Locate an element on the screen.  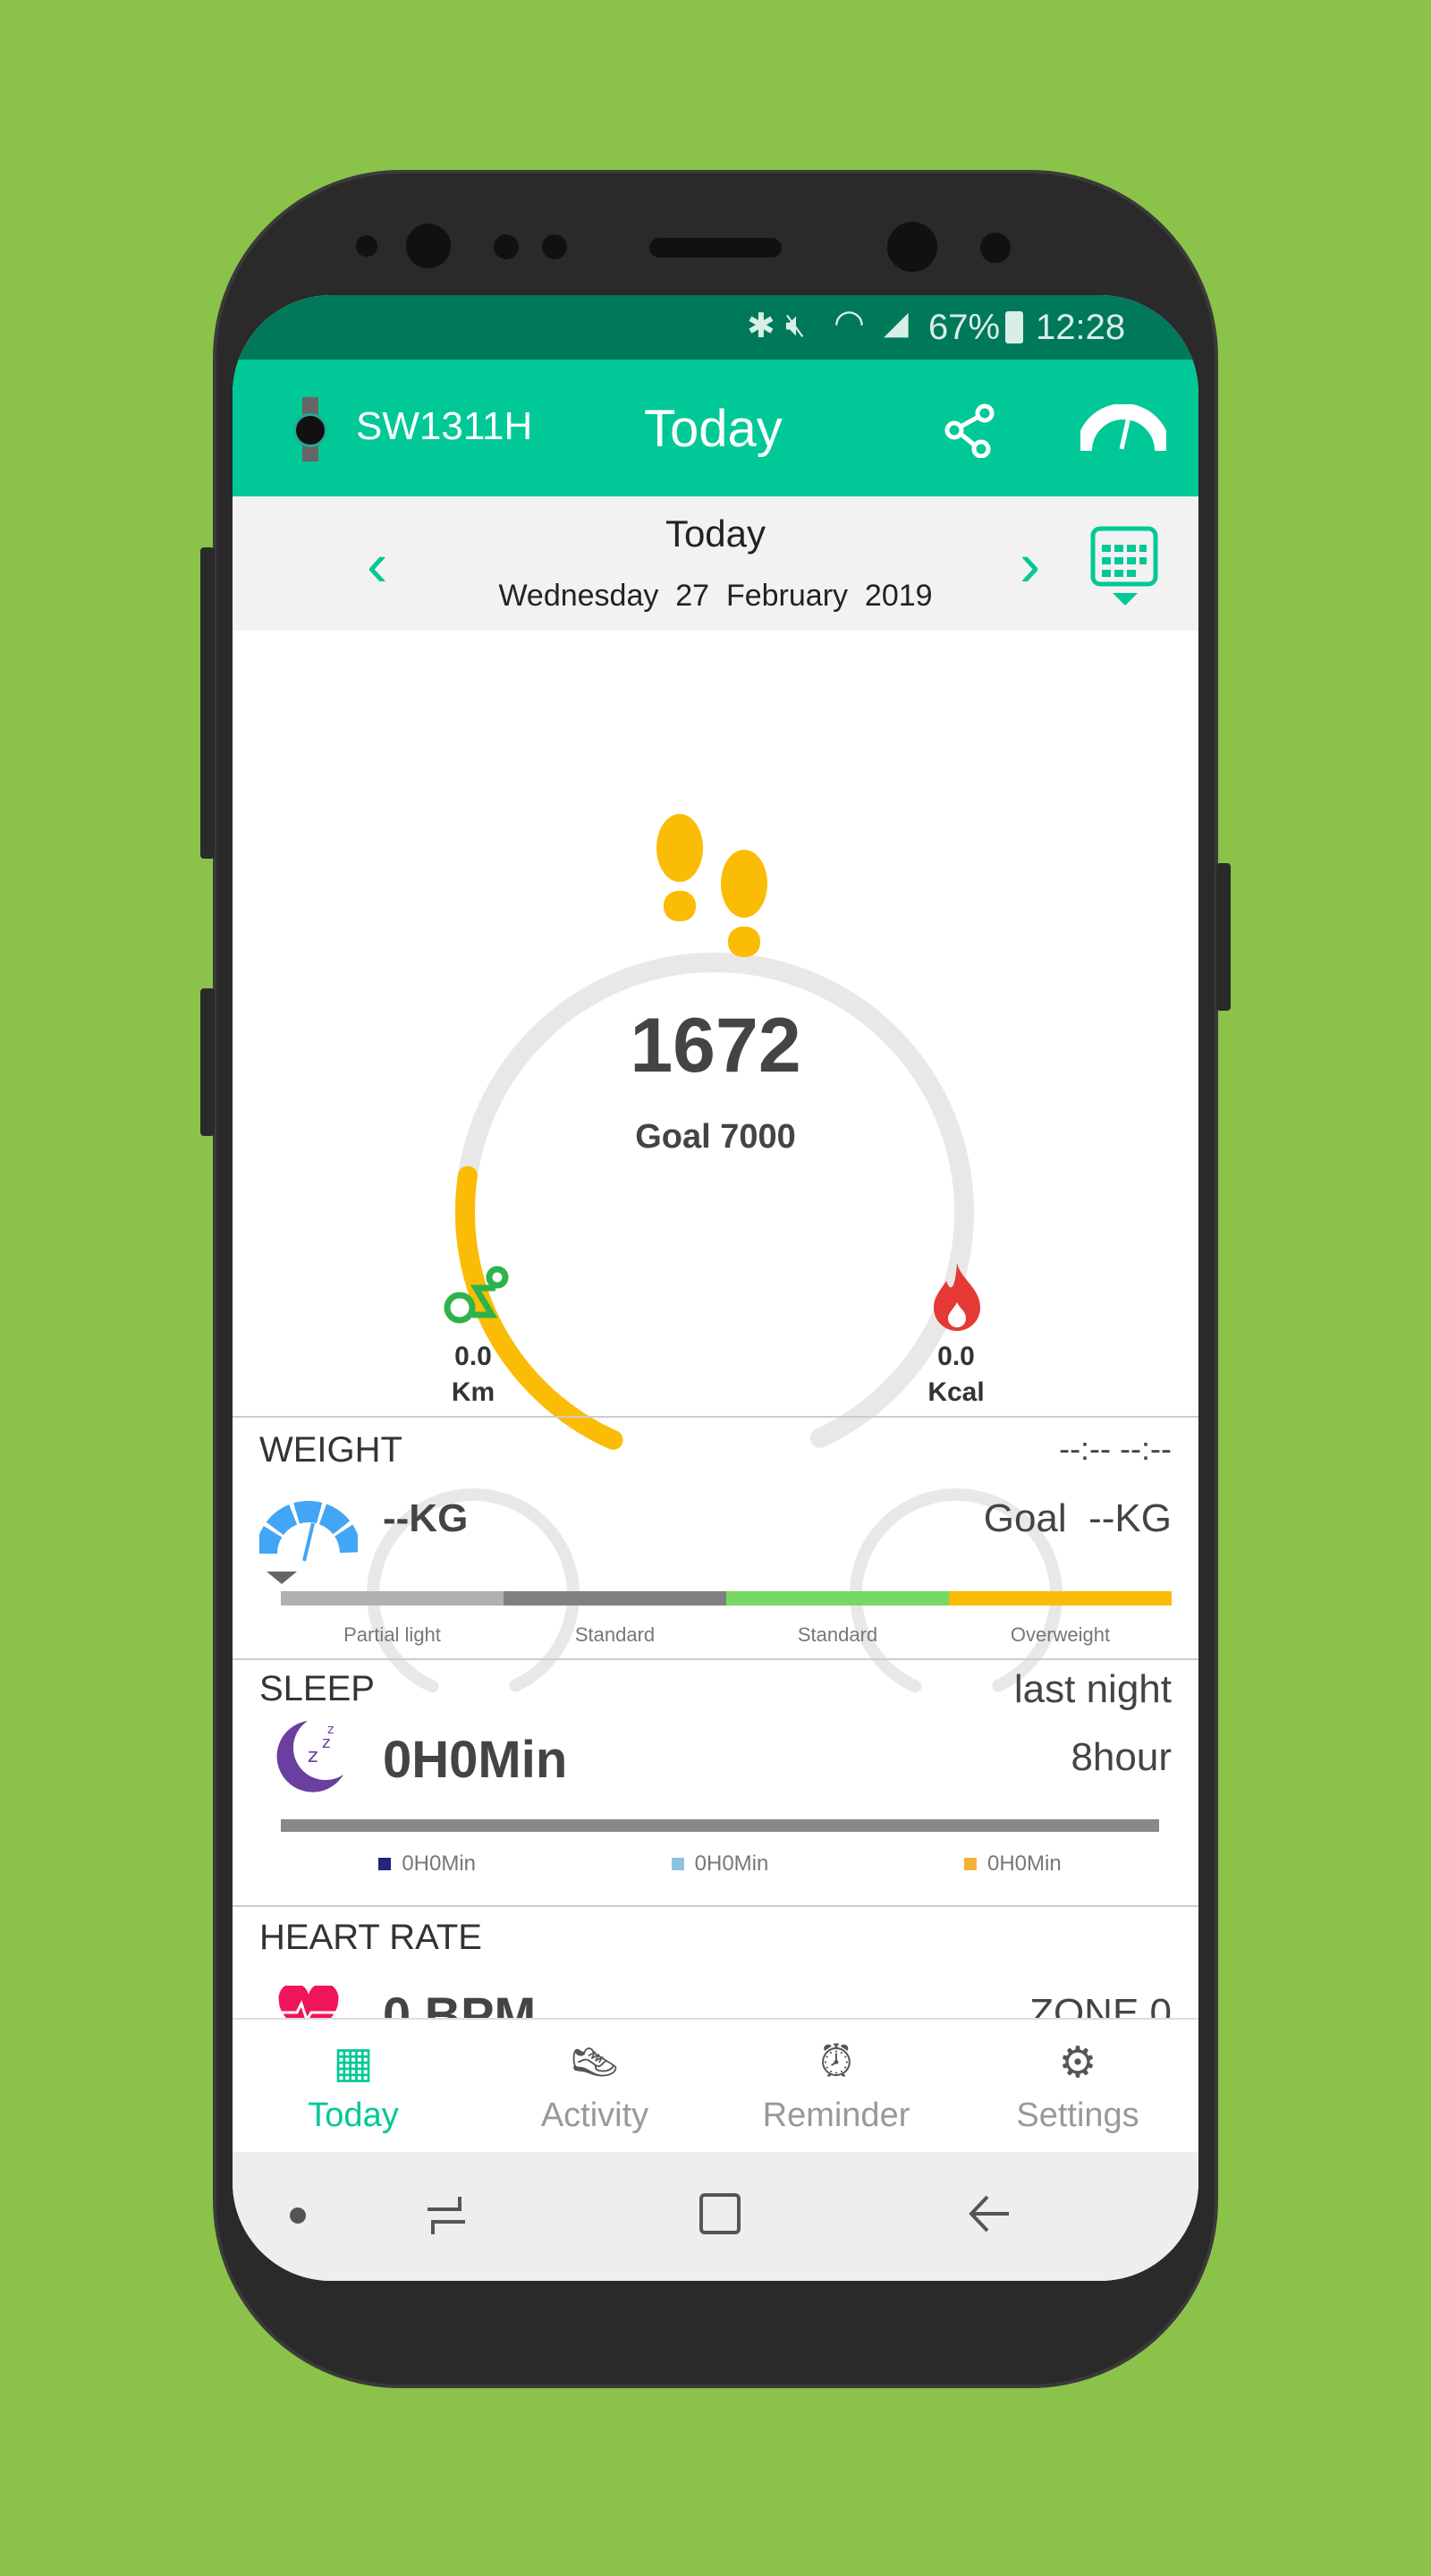
heart-title: HEART RATE is located at coordinates (371, 1937).